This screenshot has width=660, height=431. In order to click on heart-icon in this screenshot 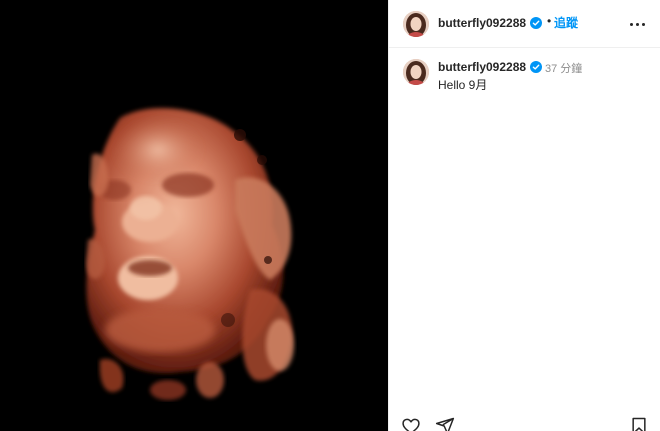, I will do `click(411, 423)`.